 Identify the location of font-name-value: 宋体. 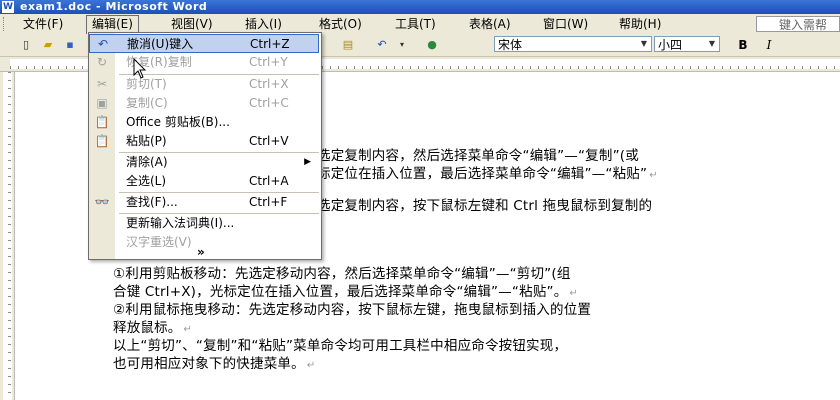
(510, 45).